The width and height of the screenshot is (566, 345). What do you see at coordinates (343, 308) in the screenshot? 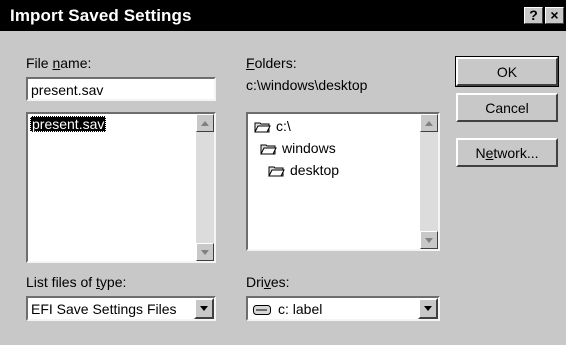
I see `drives-select: c: label` at bounding box center [343, 308].